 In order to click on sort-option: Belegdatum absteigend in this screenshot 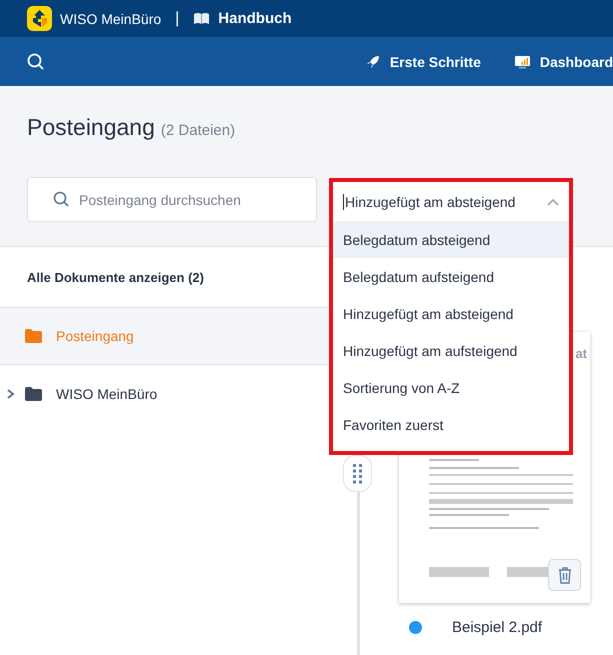, I will do `click(451, 239)`.